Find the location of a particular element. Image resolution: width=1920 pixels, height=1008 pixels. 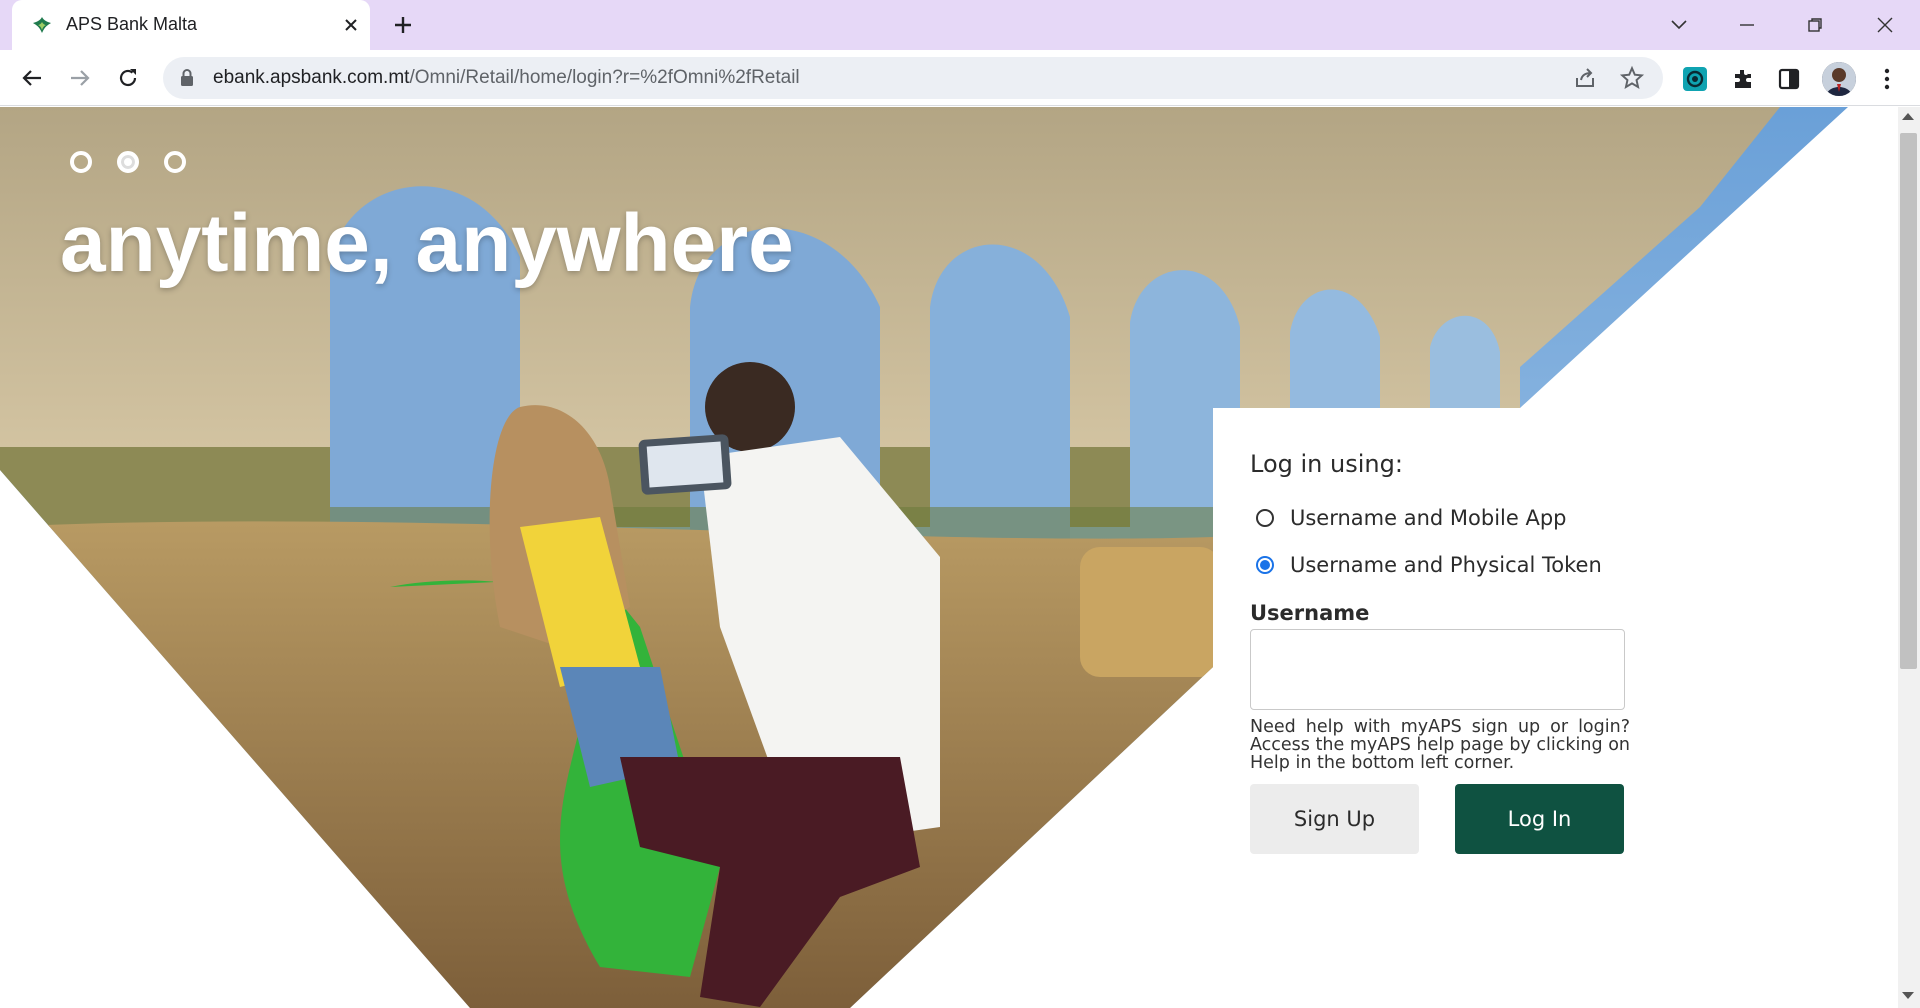

sign-up-button: Sign Up is located at coordinates (1334, 819).